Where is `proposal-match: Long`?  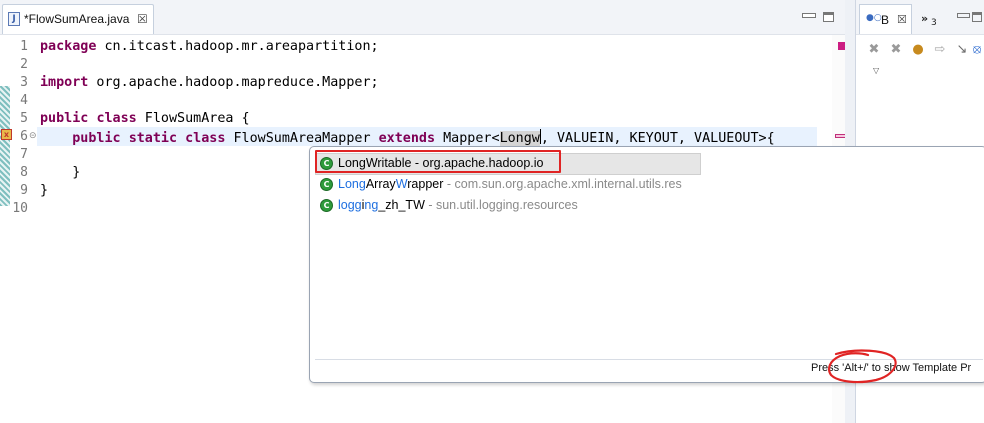
proposal-match: Long is located at coordinates (352, 184).